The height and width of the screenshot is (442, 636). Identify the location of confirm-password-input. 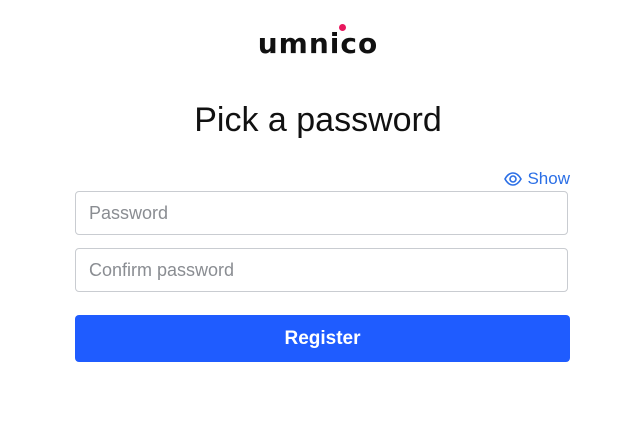
(321, 270).